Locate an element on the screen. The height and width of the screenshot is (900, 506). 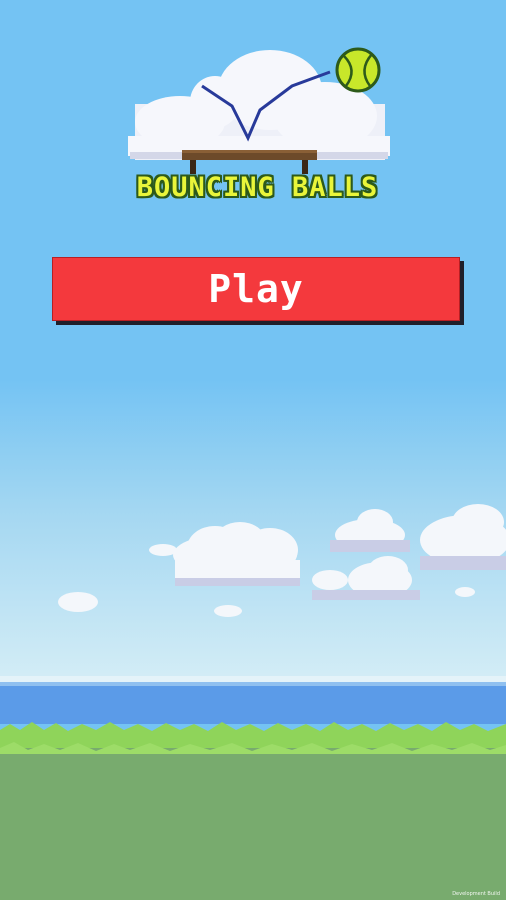
trampoline-icon is located at coordinates (249, 162).